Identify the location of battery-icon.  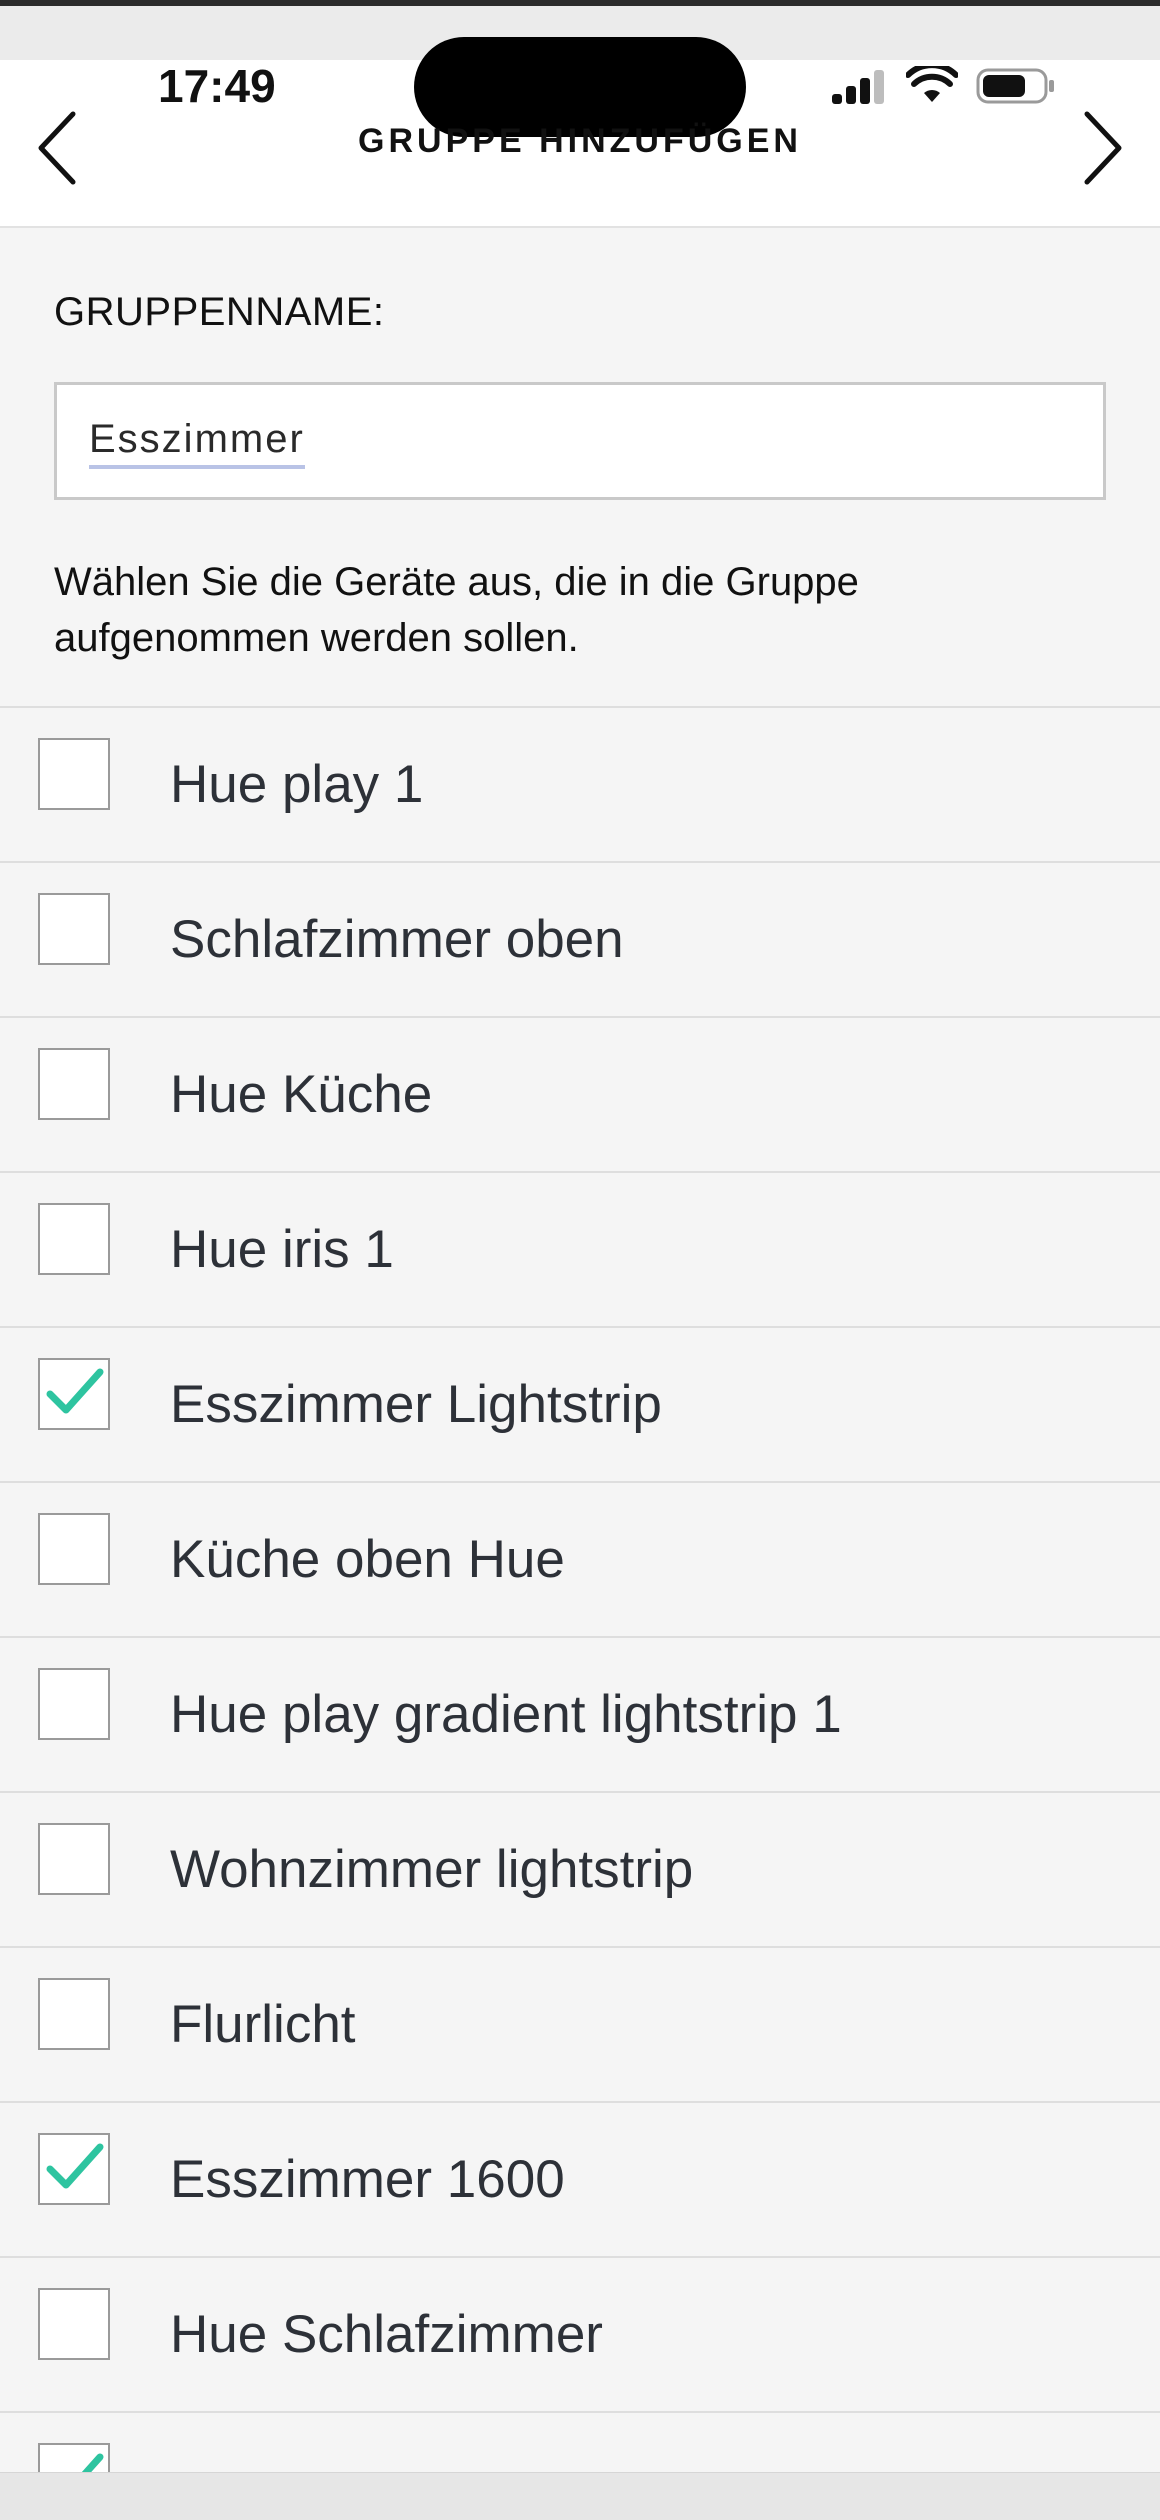
(1016, 86).